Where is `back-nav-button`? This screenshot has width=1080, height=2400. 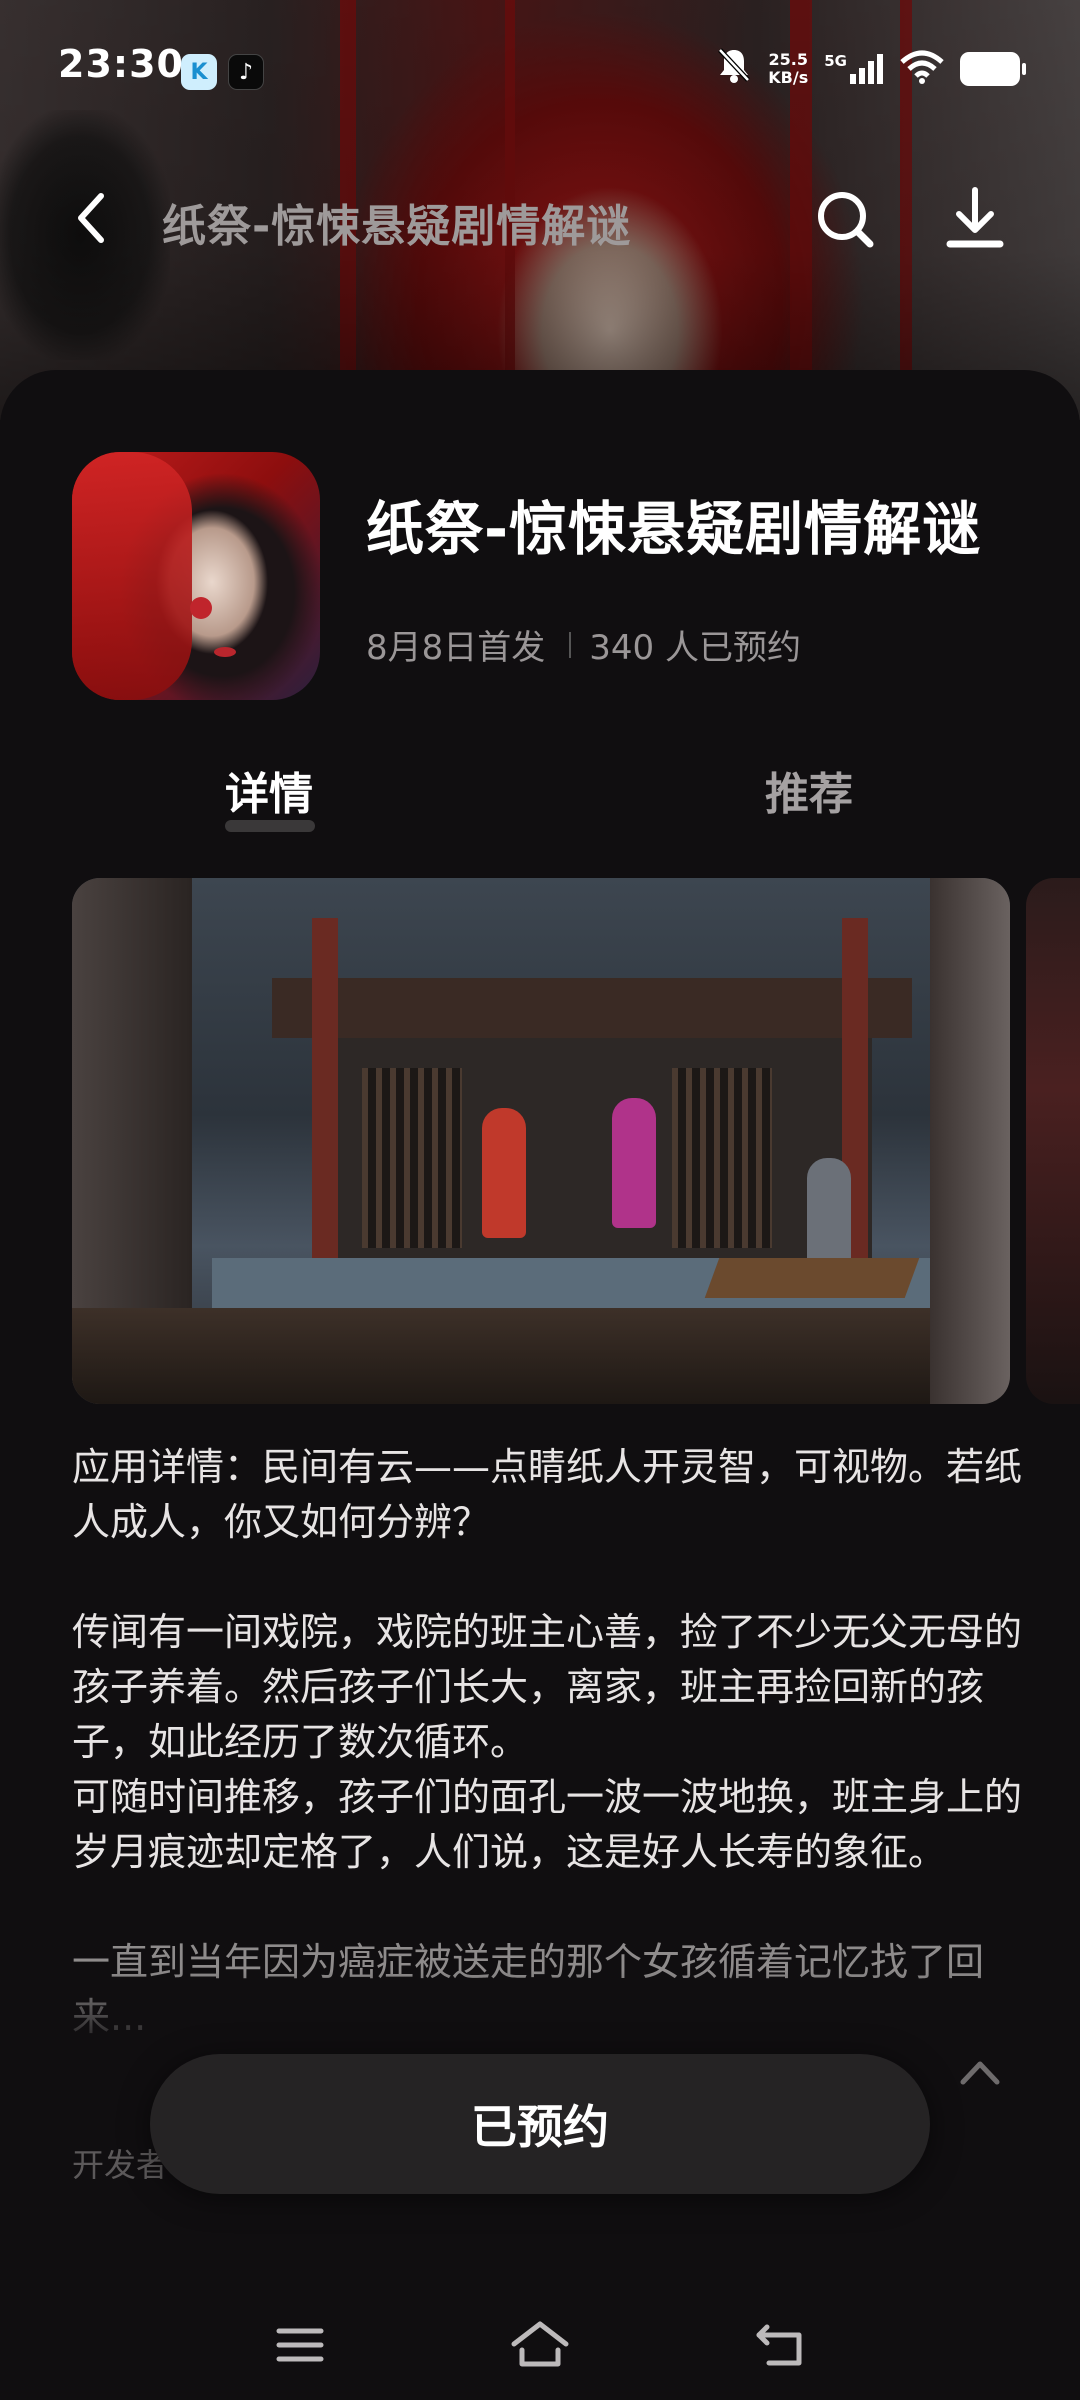 back-nav-button is located at coordinates (780, 2345).